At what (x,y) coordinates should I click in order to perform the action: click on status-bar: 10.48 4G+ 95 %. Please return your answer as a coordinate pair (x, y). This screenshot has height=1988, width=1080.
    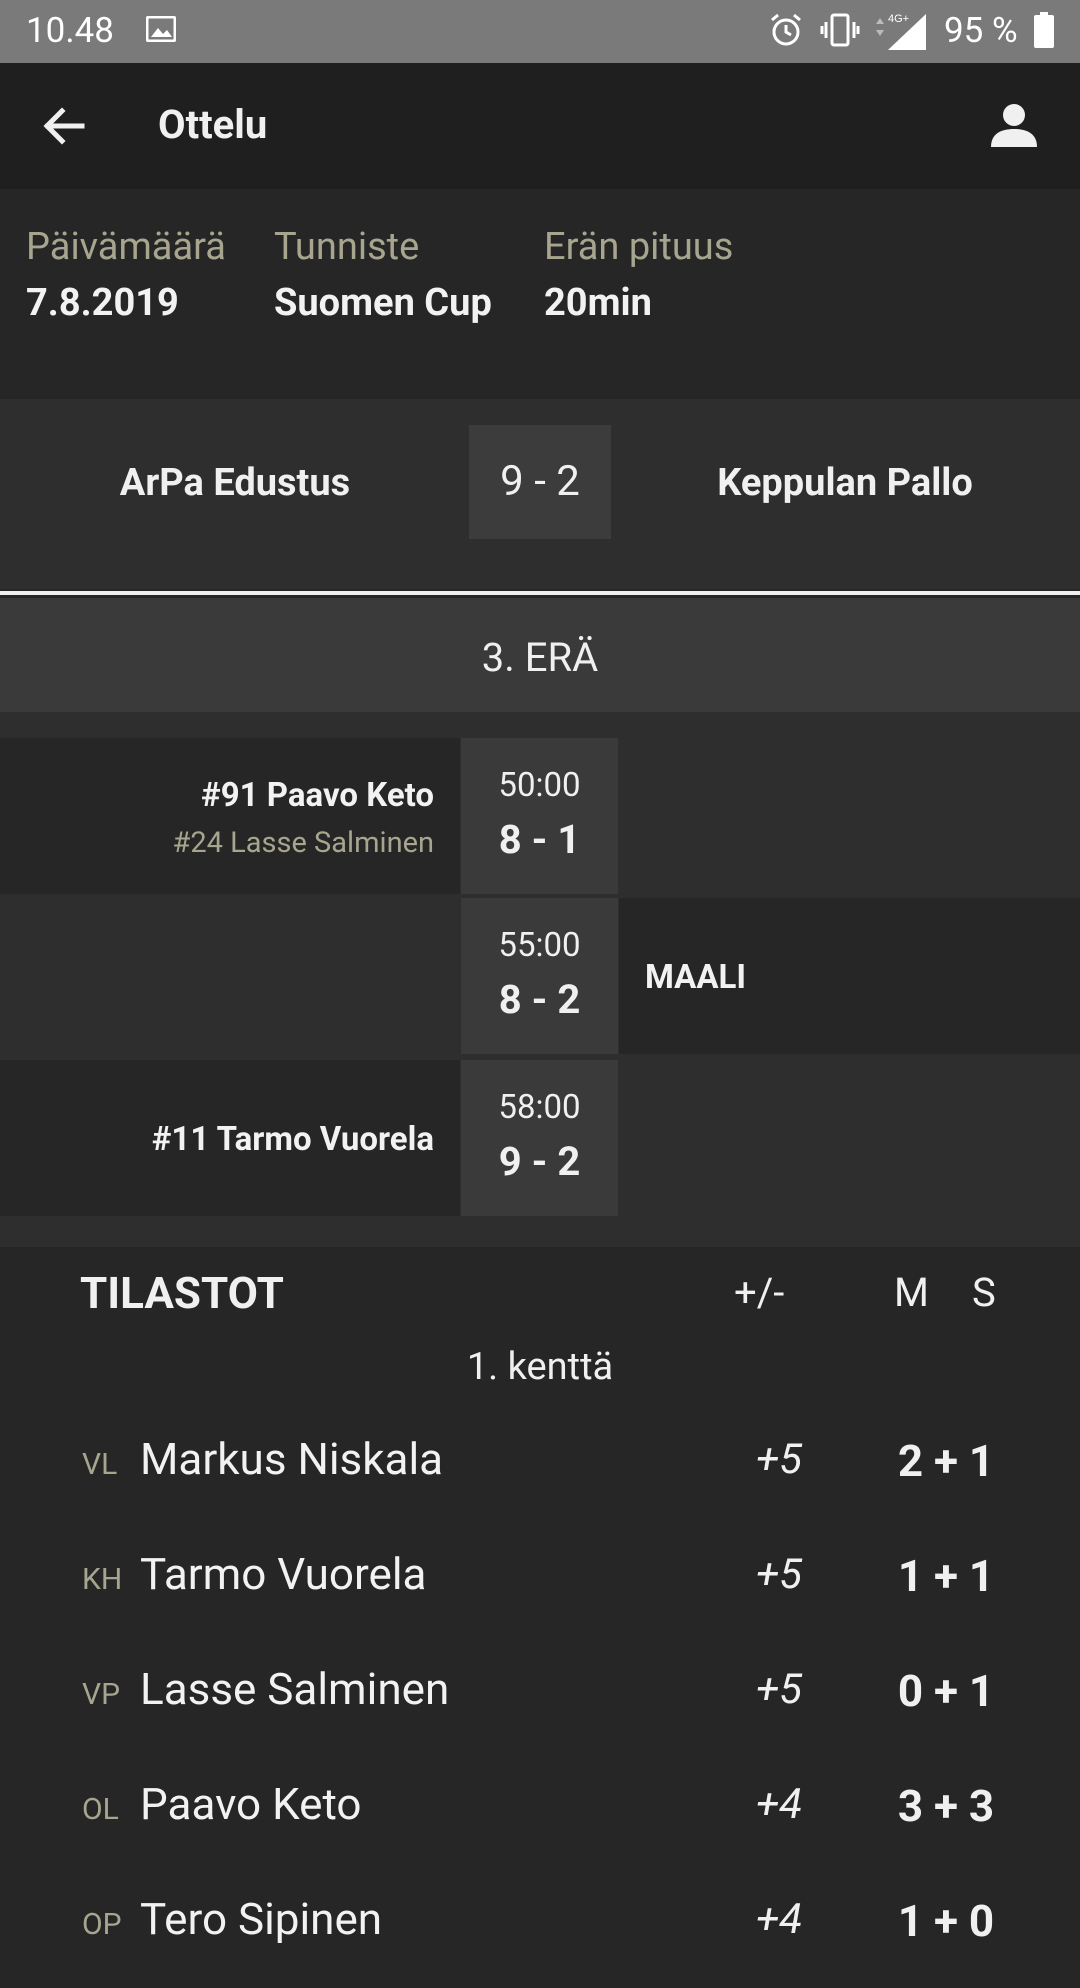
    Looking at the image, I should click on (540, 31).